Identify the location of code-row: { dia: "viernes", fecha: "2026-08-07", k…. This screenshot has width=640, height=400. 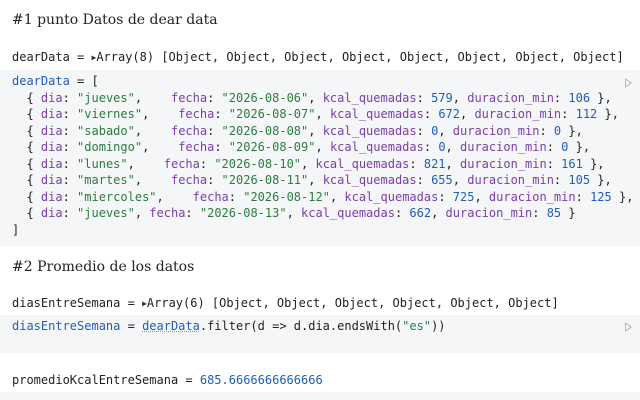
(315, 114).